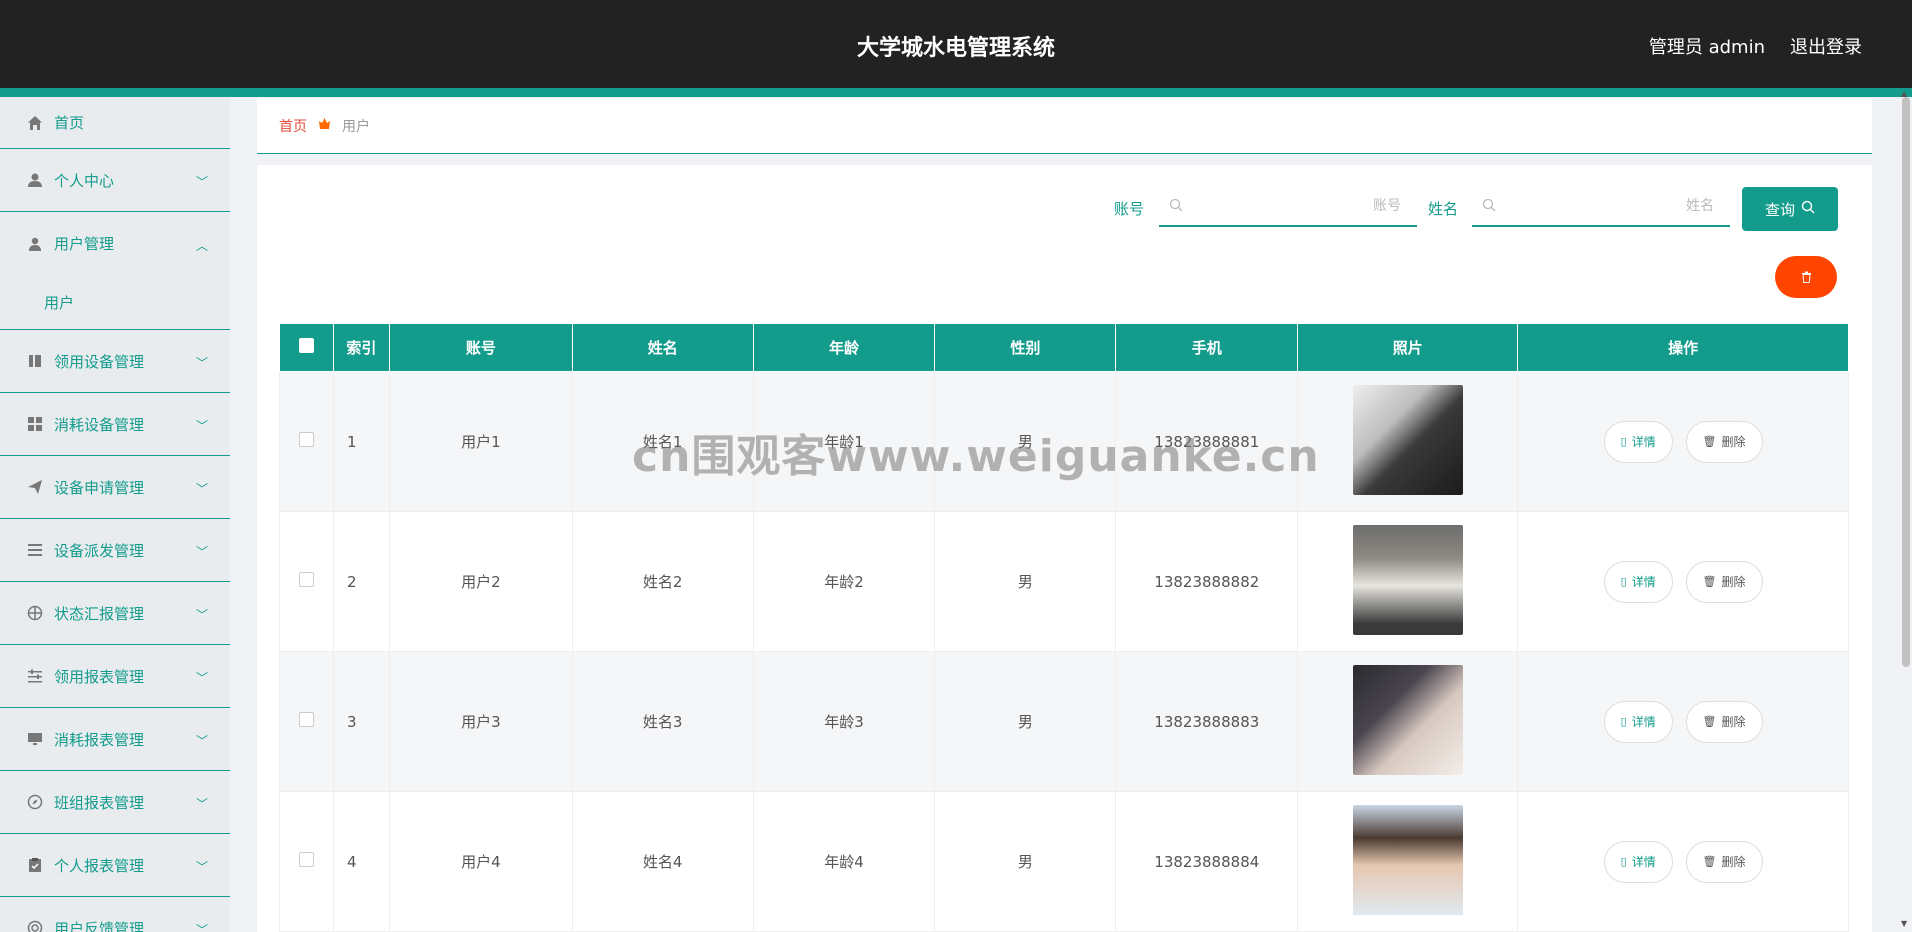 This screenshot has width=1912, height=932. I want to click on sliders-icon, so click(35, 676).